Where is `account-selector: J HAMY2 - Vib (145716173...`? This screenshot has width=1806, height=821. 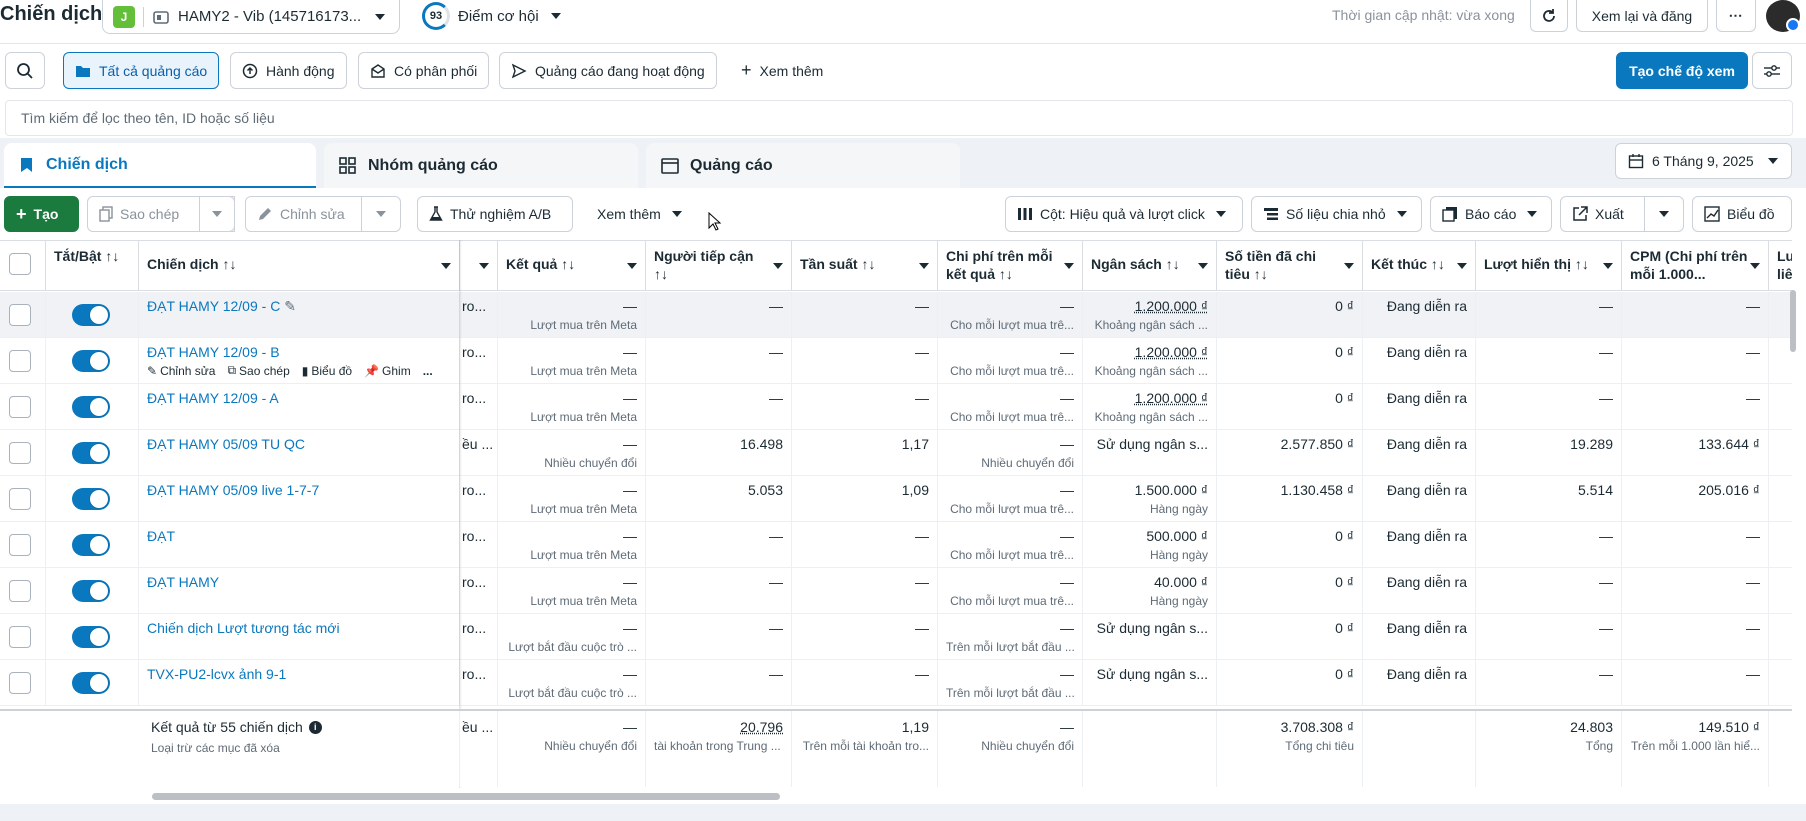 account-selector: J HAMY2 - Vib (145716173... is located at coordinates (251, 17).